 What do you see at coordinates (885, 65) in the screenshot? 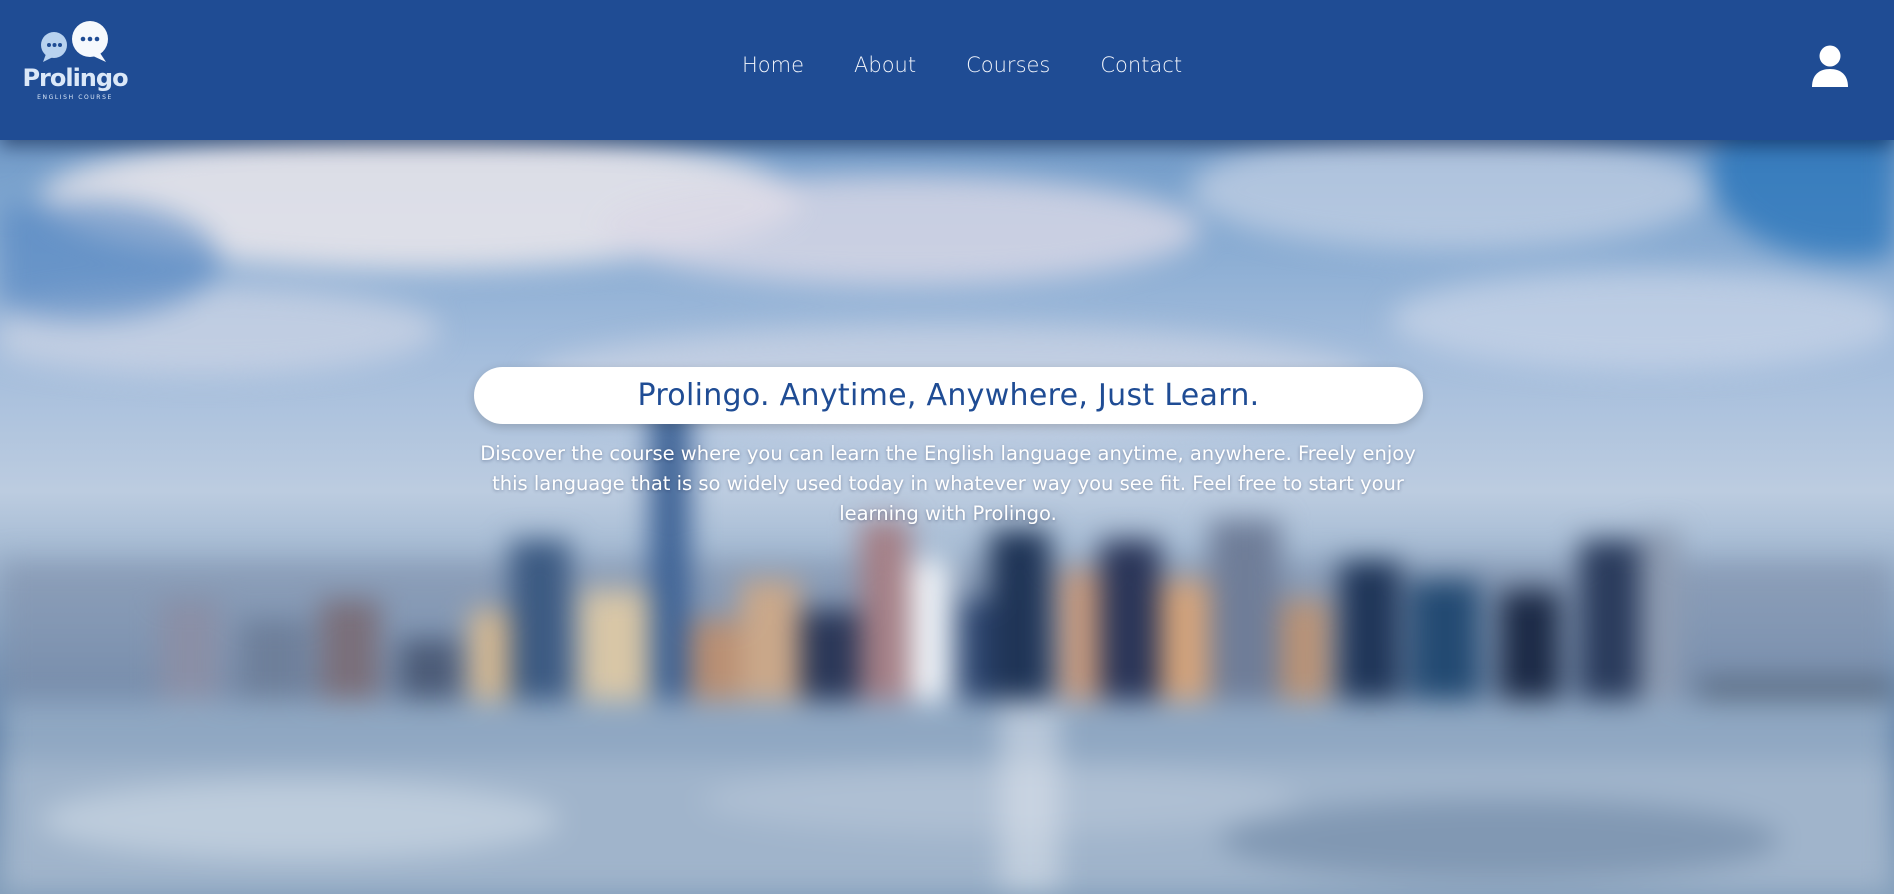
I see `nav-item-about: About` at bounding box center [885, 65].